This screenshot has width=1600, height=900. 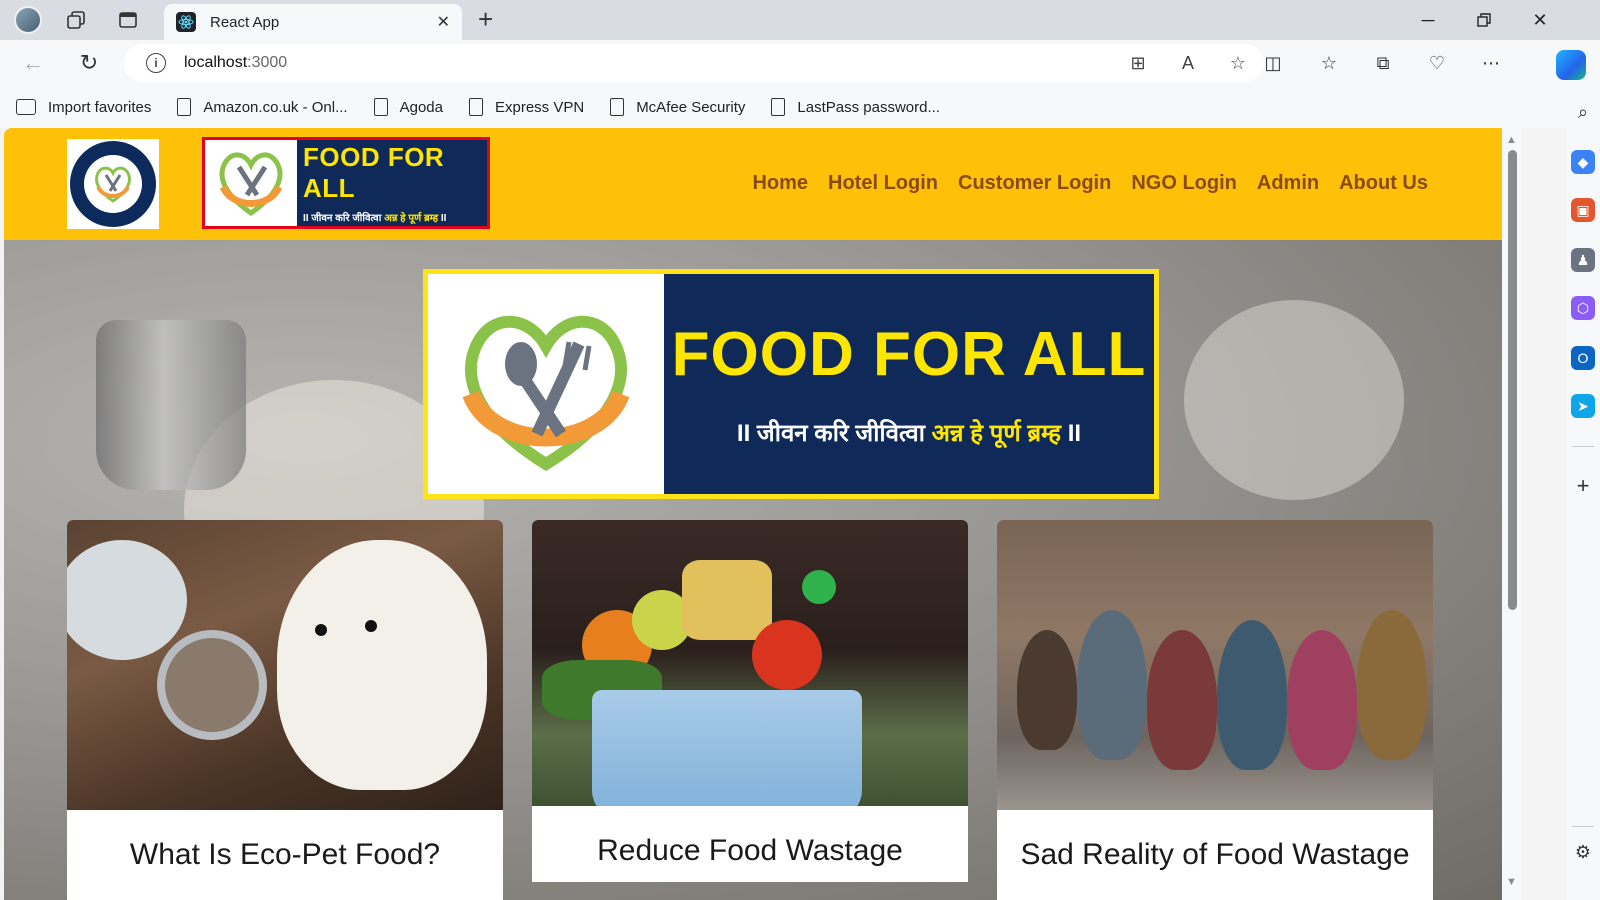 What do you see at coordinates (313, 22) in the screenshot?
I see `browser-tab: React App ✕` at bounding box center [313, 22].